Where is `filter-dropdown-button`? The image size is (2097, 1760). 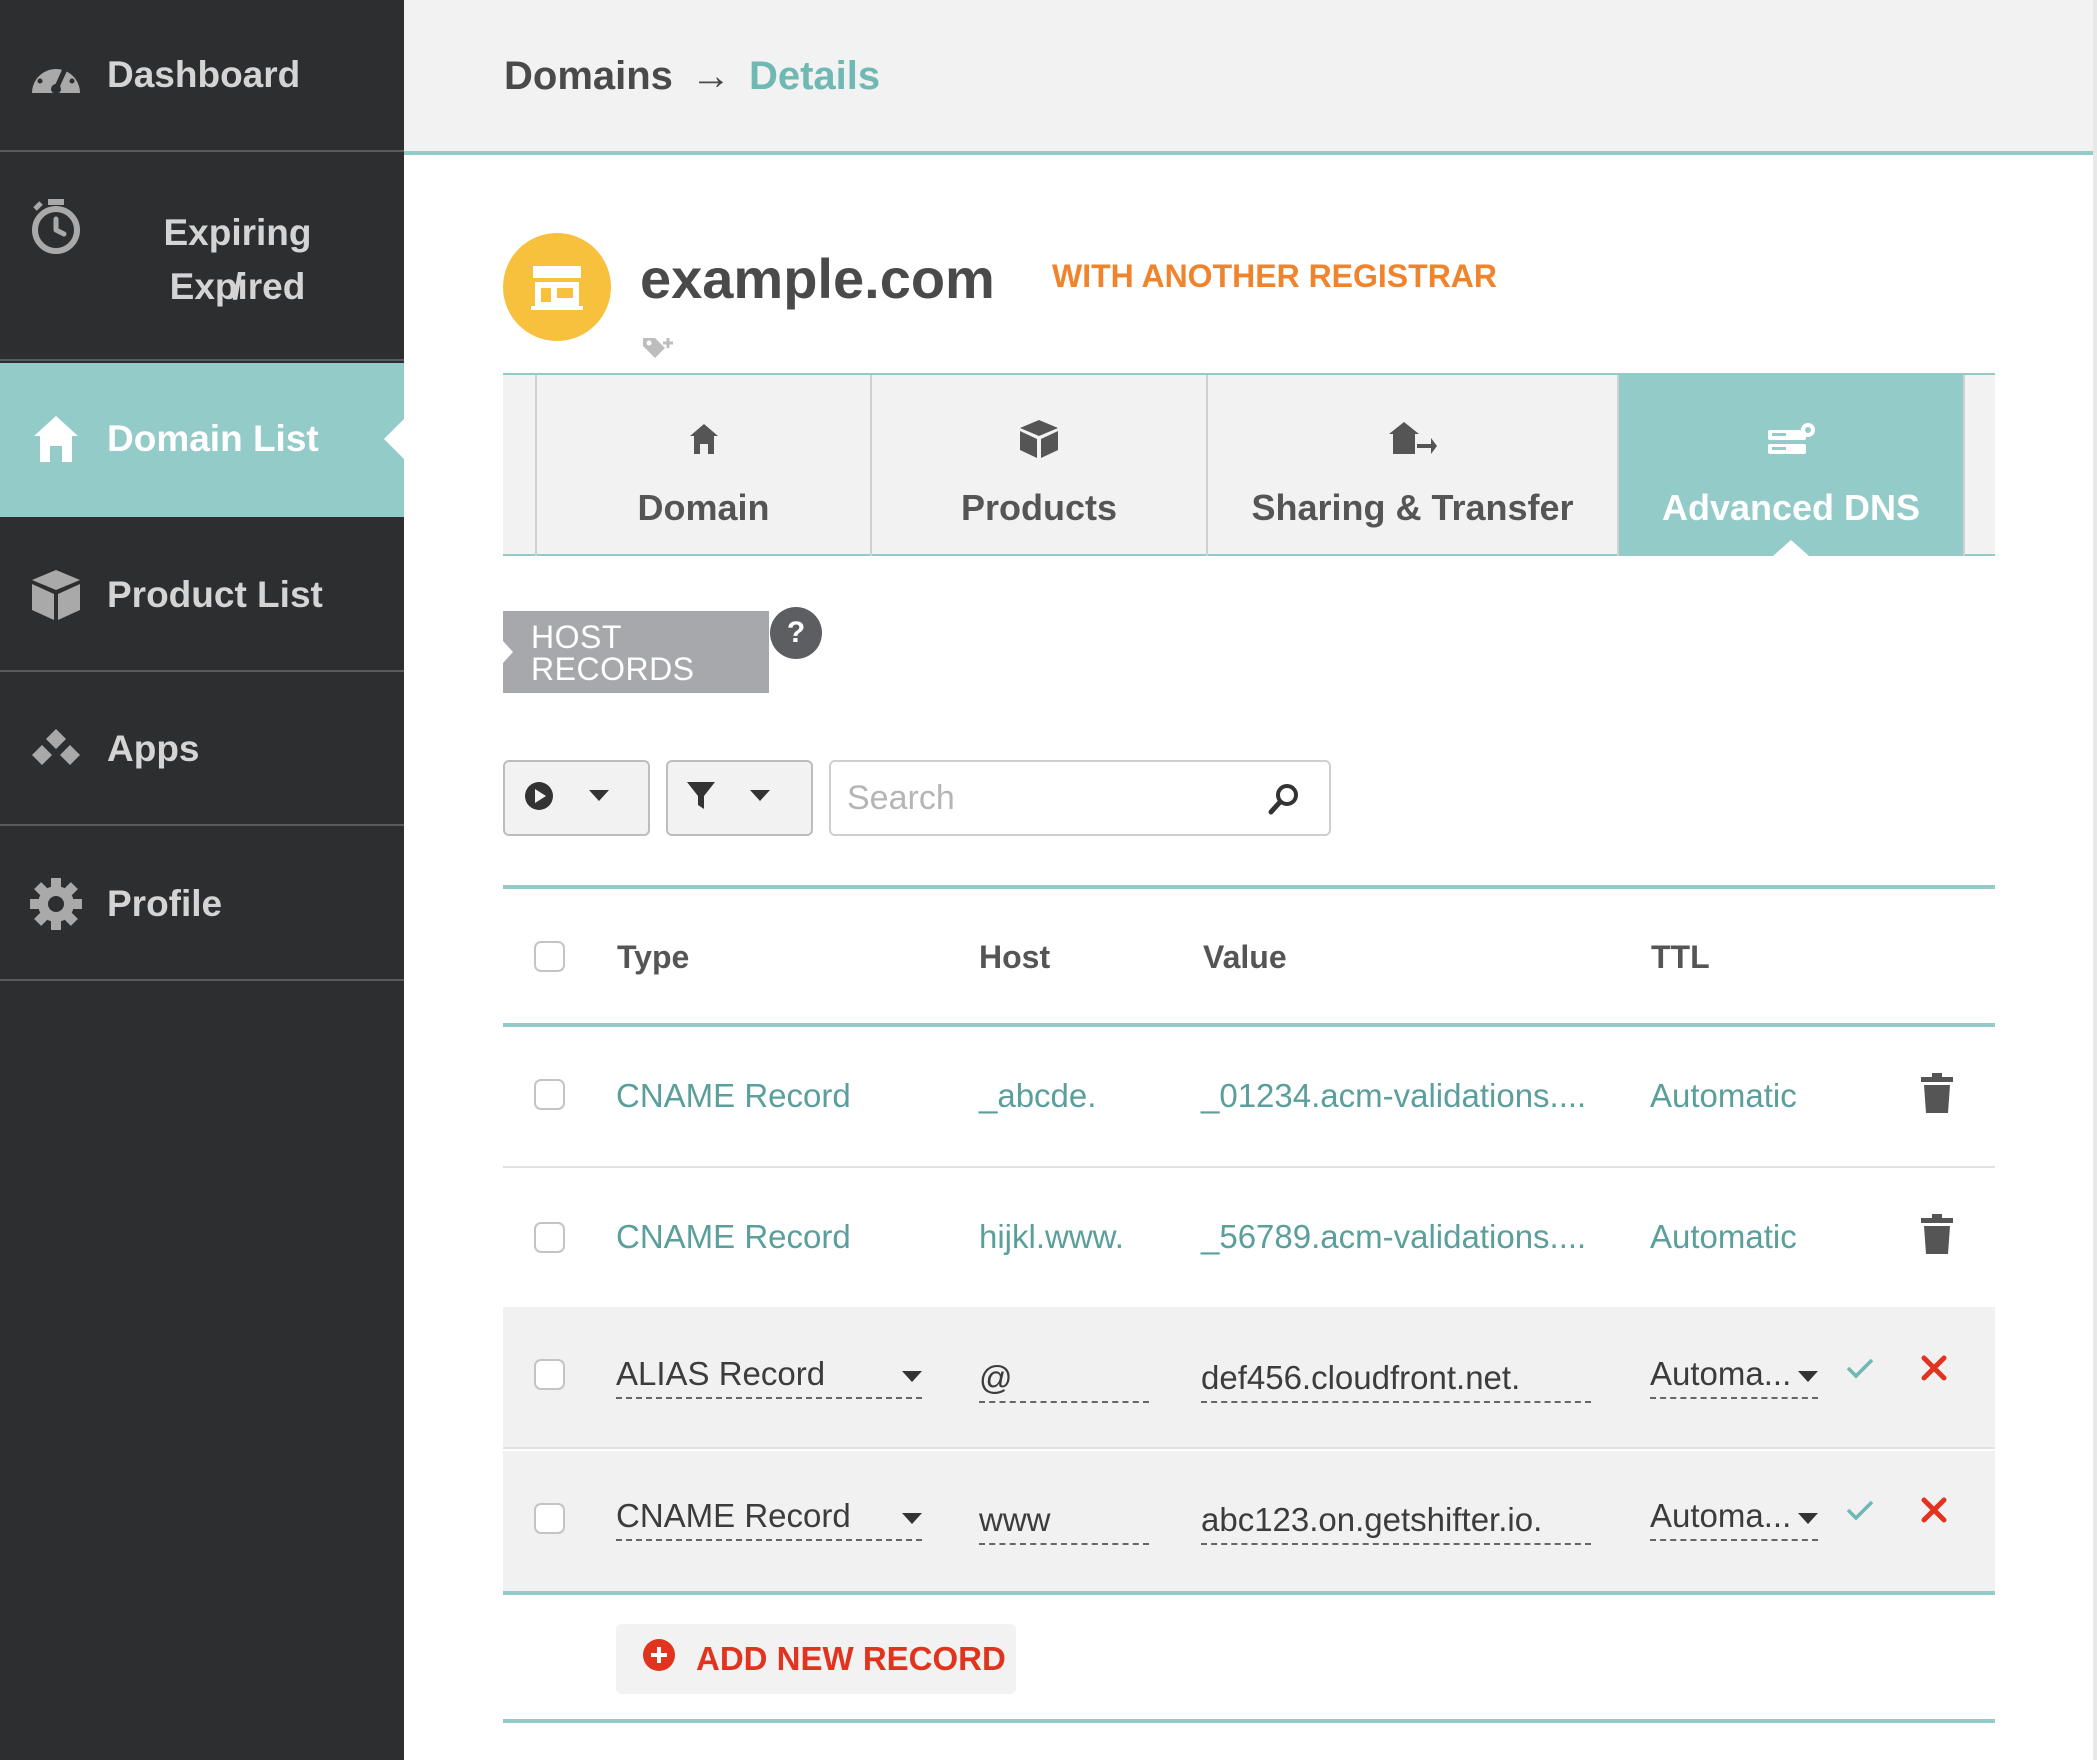 filter-dropdown-button is located at coordinates (739, 798).